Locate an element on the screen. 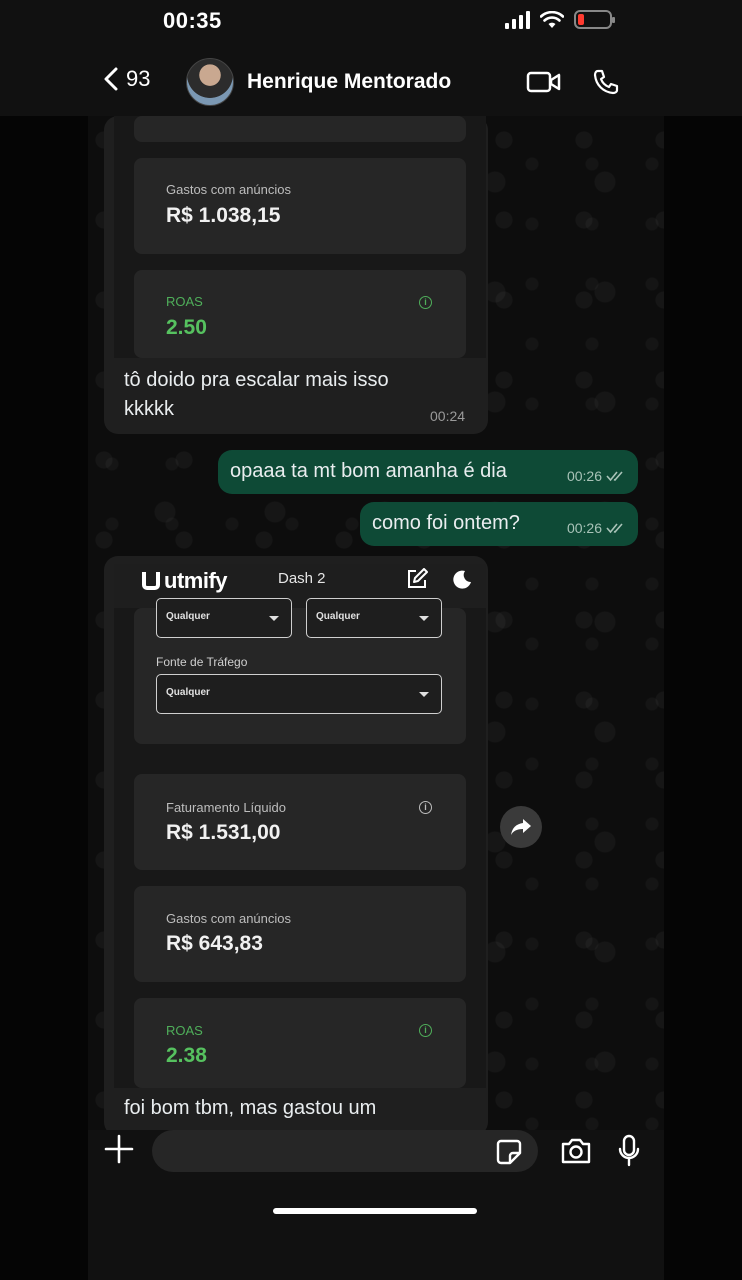 The height and width of the screenshot is (1280, 742). utmify-logo-mark is located at coordinates (151, 581).